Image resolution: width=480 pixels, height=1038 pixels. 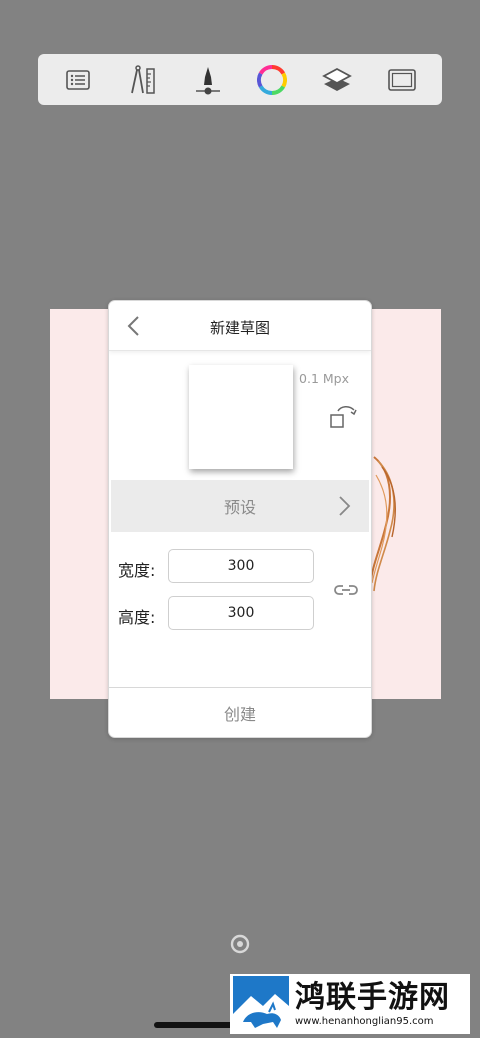 I want to click on canvas-frame-icon, so click(x=401, y=79).